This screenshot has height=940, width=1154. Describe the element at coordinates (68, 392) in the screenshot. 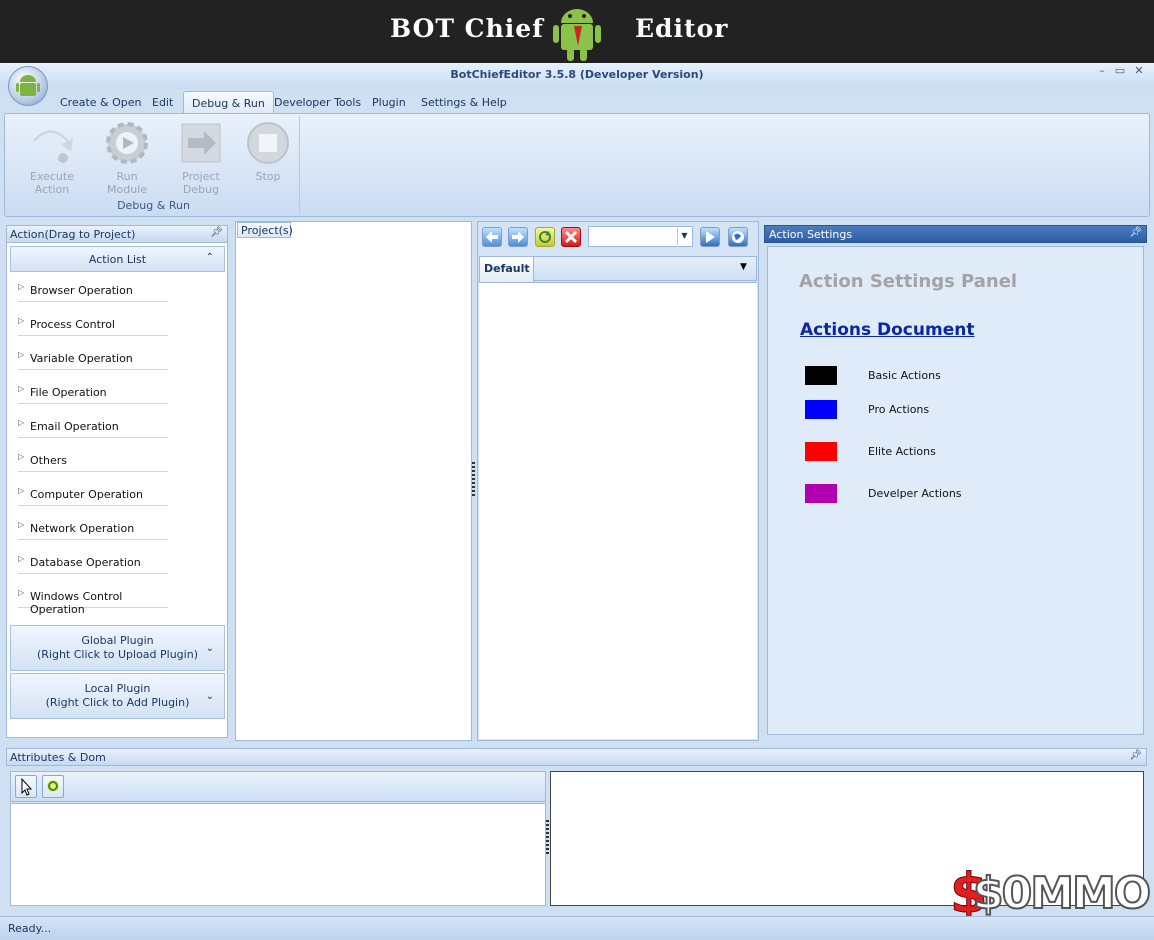

I see `category-label: File Operation` at that location.